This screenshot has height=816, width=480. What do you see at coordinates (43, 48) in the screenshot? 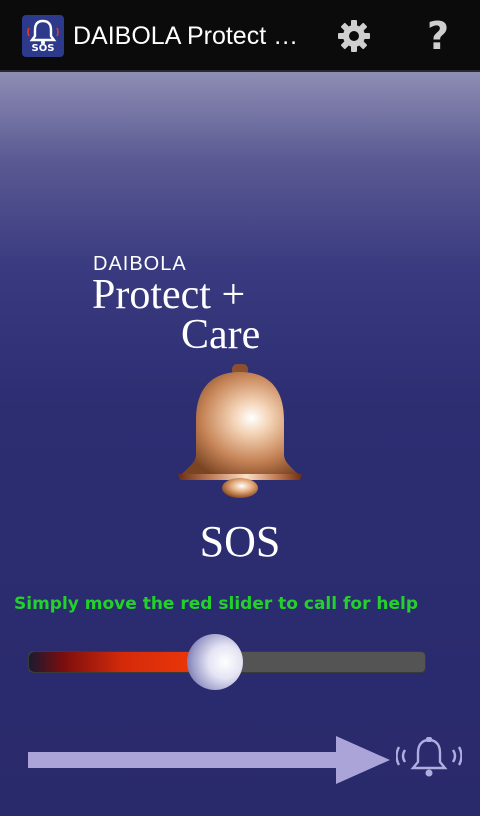
I see `app-icon-label: SOS` at bounding box center [43, 48].